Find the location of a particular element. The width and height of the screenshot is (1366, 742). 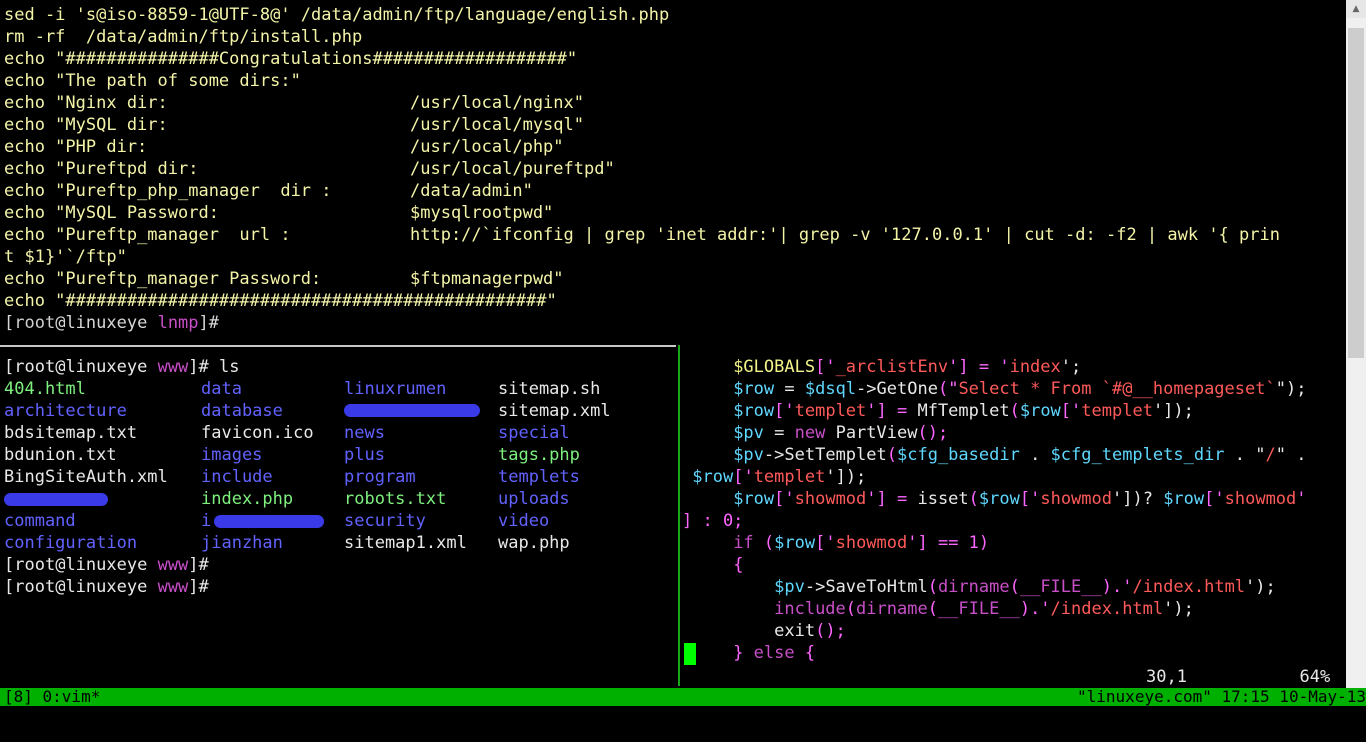

code-token: isset is located at coordinates (943, 499).